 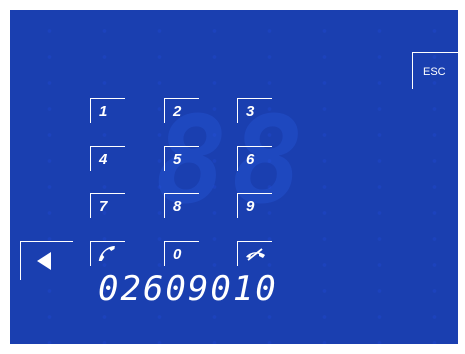 I want to click on key-2-label: 2, so click(x=177, y=111).